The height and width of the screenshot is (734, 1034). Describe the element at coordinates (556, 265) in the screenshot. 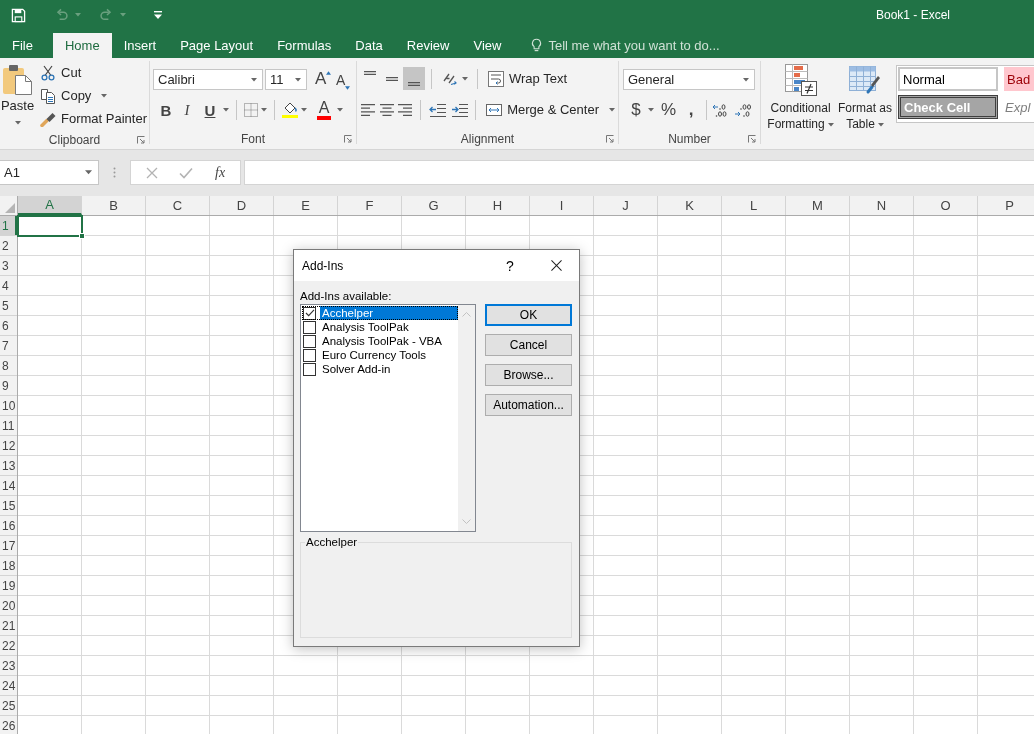

I see `close-icon` at that location.